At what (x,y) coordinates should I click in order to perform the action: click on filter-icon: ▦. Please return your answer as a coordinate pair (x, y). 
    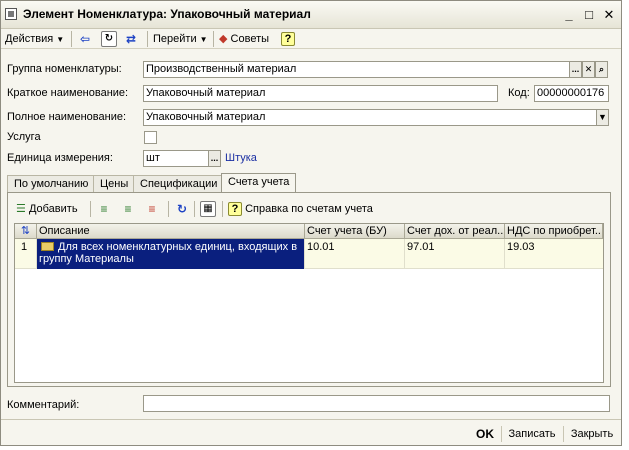
    Looking at the image, I should click on (208, 209).